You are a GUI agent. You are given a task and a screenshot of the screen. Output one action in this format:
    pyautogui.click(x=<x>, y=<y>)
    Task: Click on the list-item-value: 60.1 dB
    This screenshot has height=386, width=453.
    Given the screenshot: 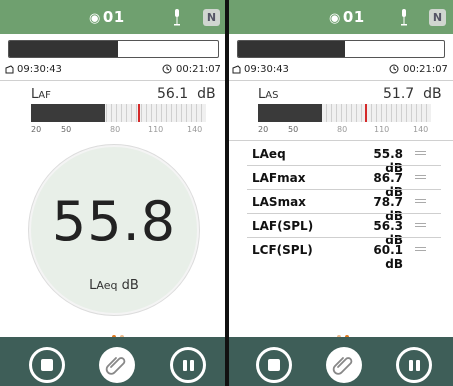 What is the action you would take?
    pyautogui.click(x=388, y=257)
    